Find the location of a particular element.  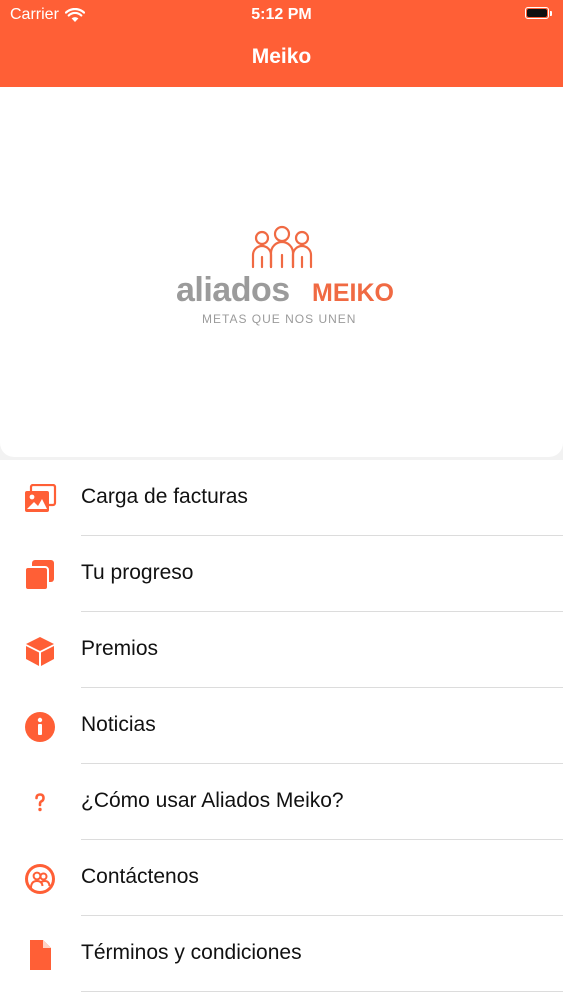

menu-item-label: Premios is located at coordinates (120, 648).